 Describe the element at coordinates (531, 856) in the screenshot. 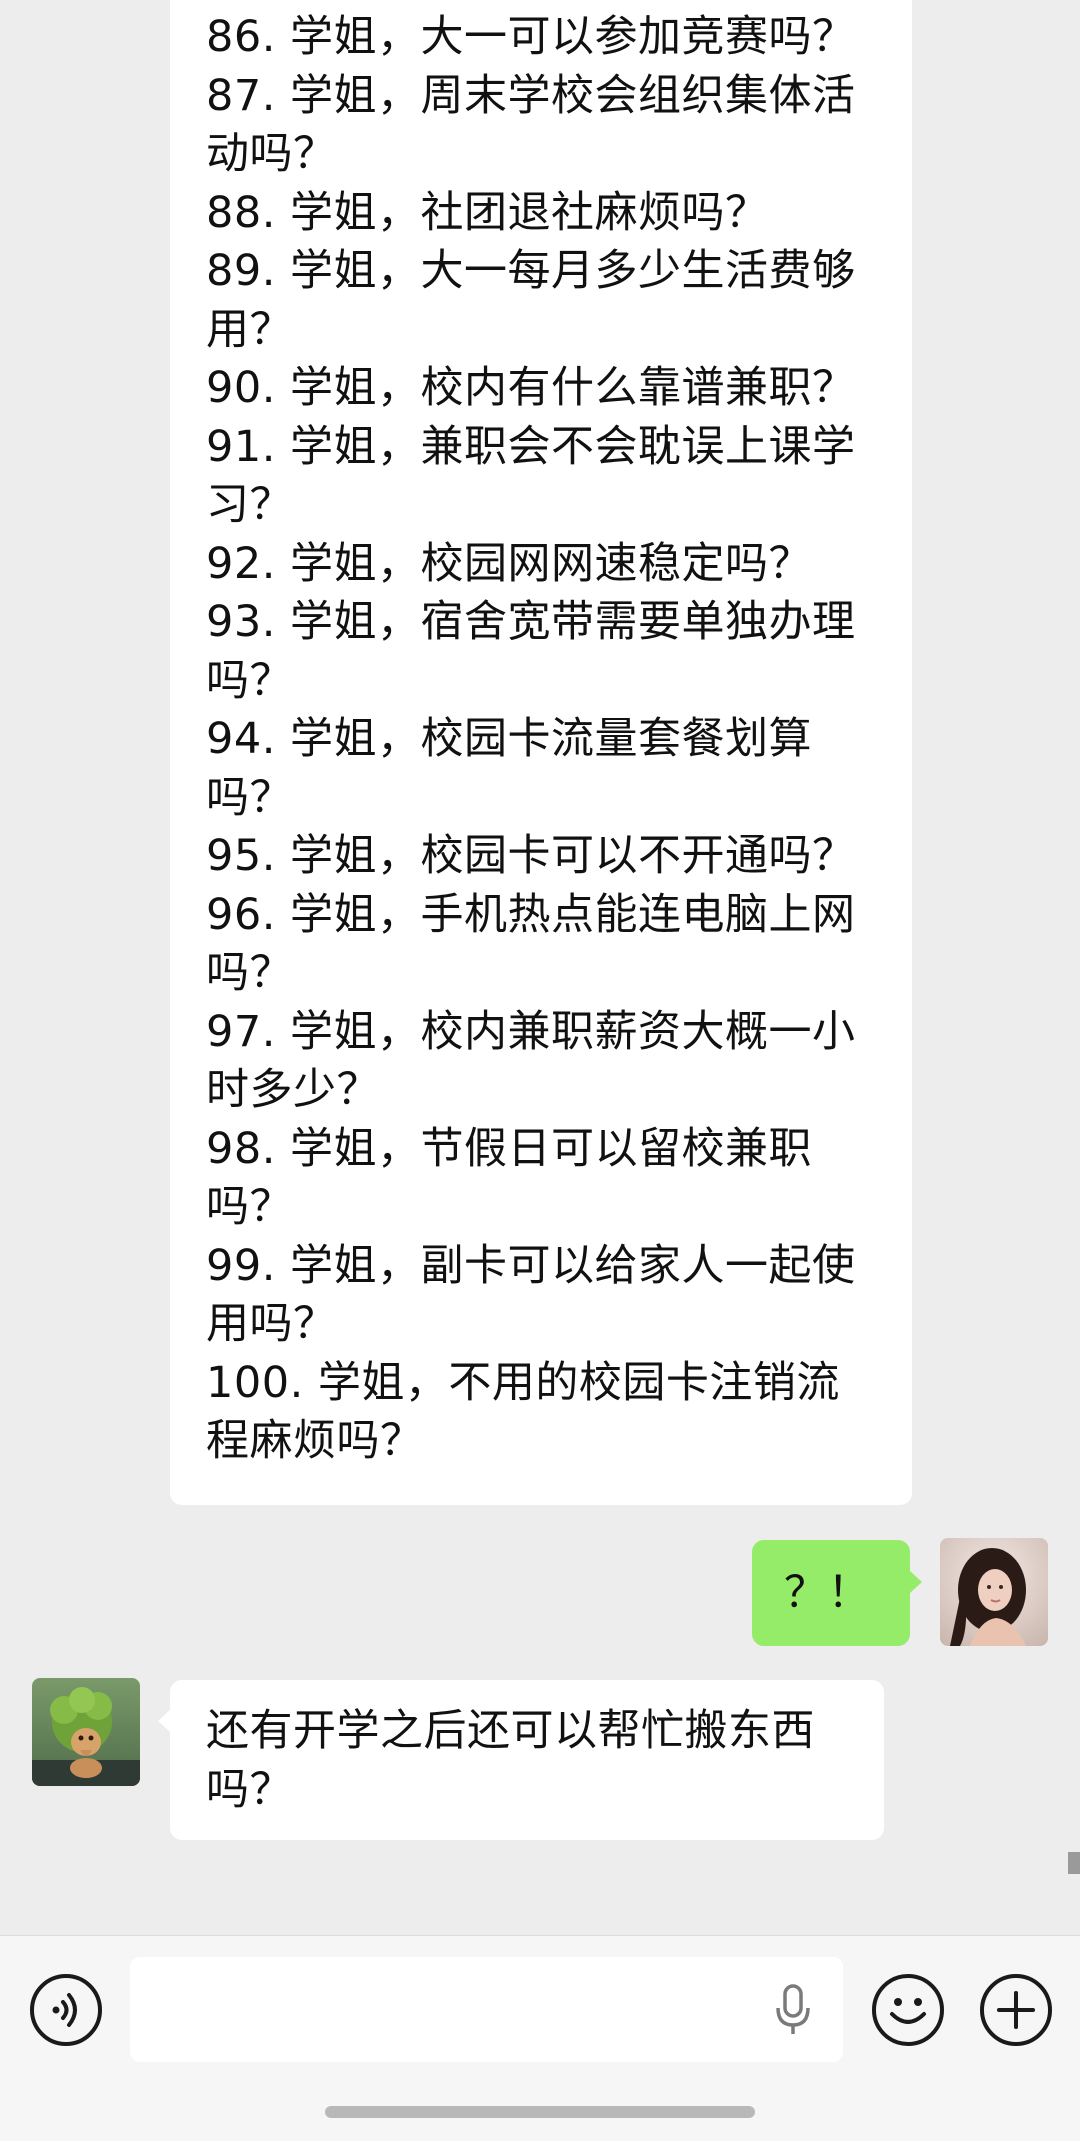

I see `message-line: 95. 学姐，校园卡可以不开通吗？` at that location.